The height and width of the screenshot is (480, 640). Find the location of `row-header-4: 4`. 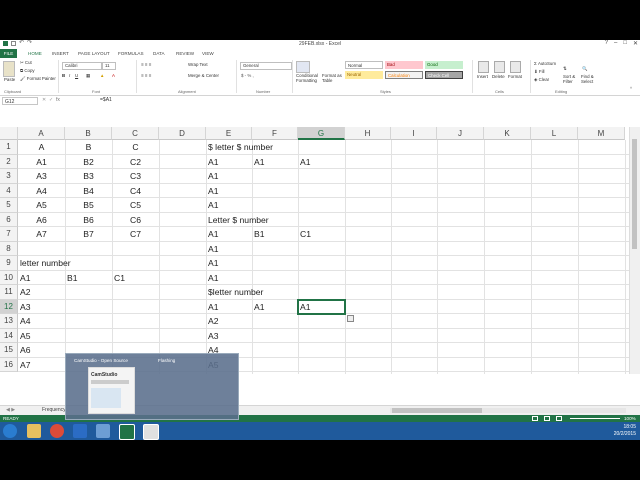

row-header-4: 4 is located at coordinates (9, 190).